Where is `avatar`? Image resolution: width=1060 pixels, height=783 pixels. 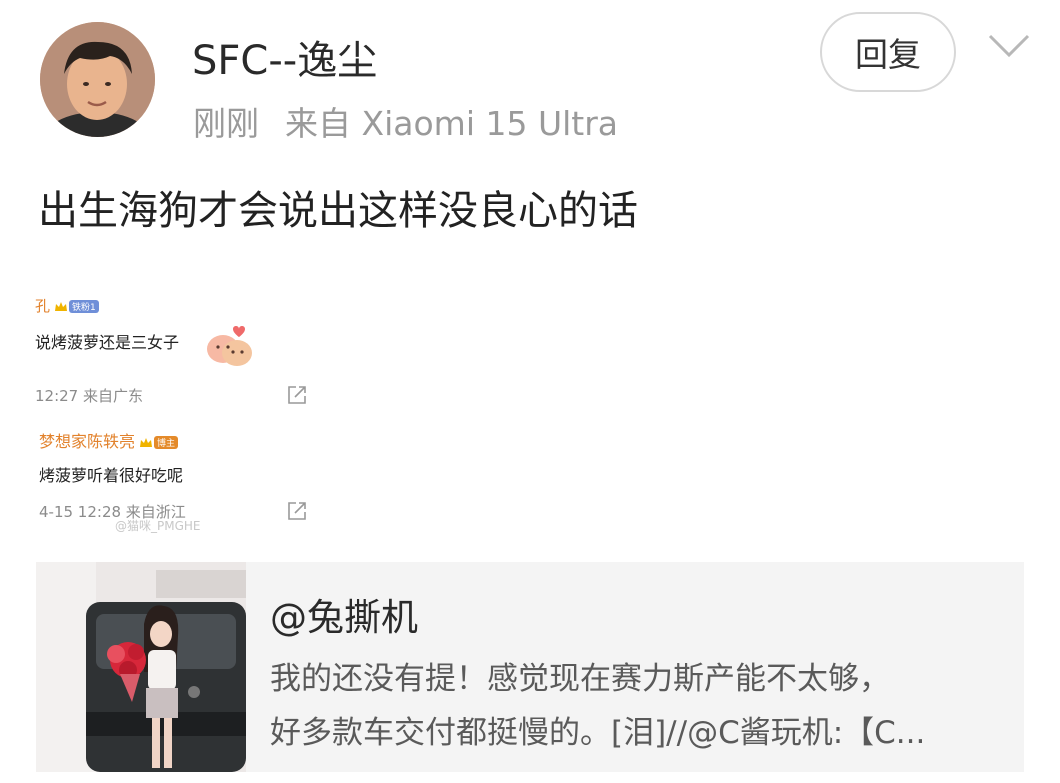 avatar is located at coordinates (97, 79).